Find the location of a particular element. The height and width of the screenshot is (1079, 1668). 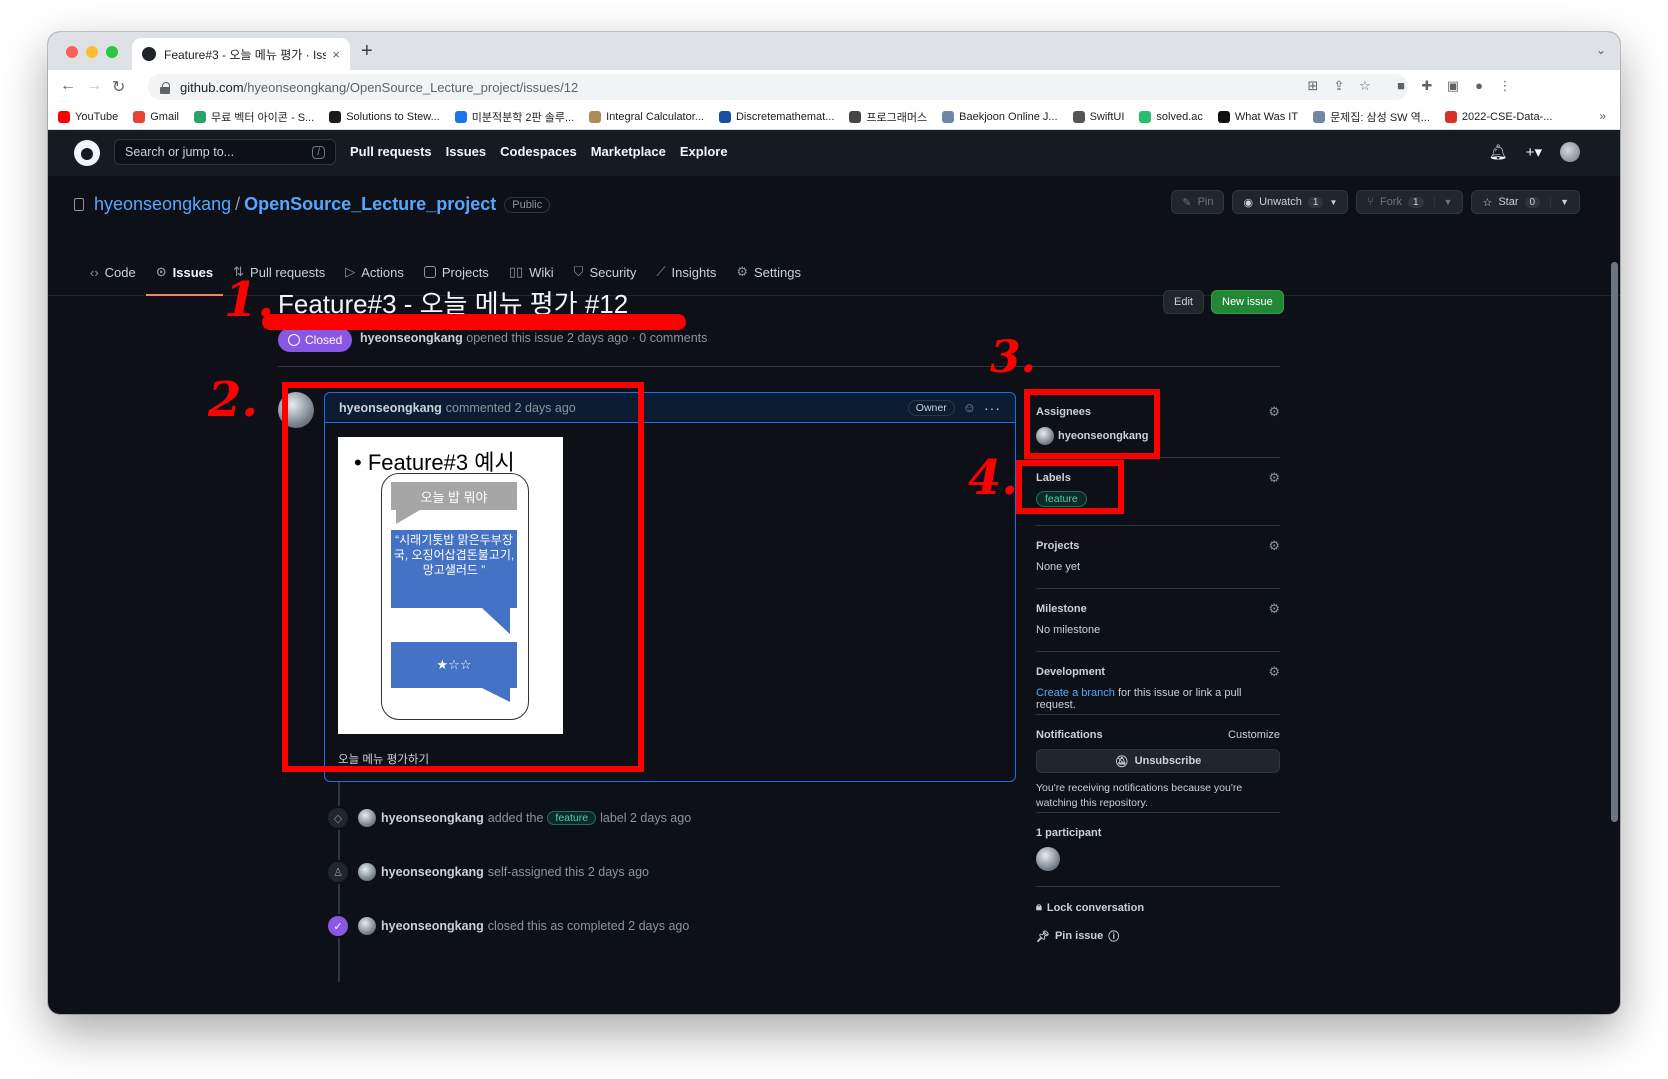

user-avatar is located at coordinates (1570, 152).